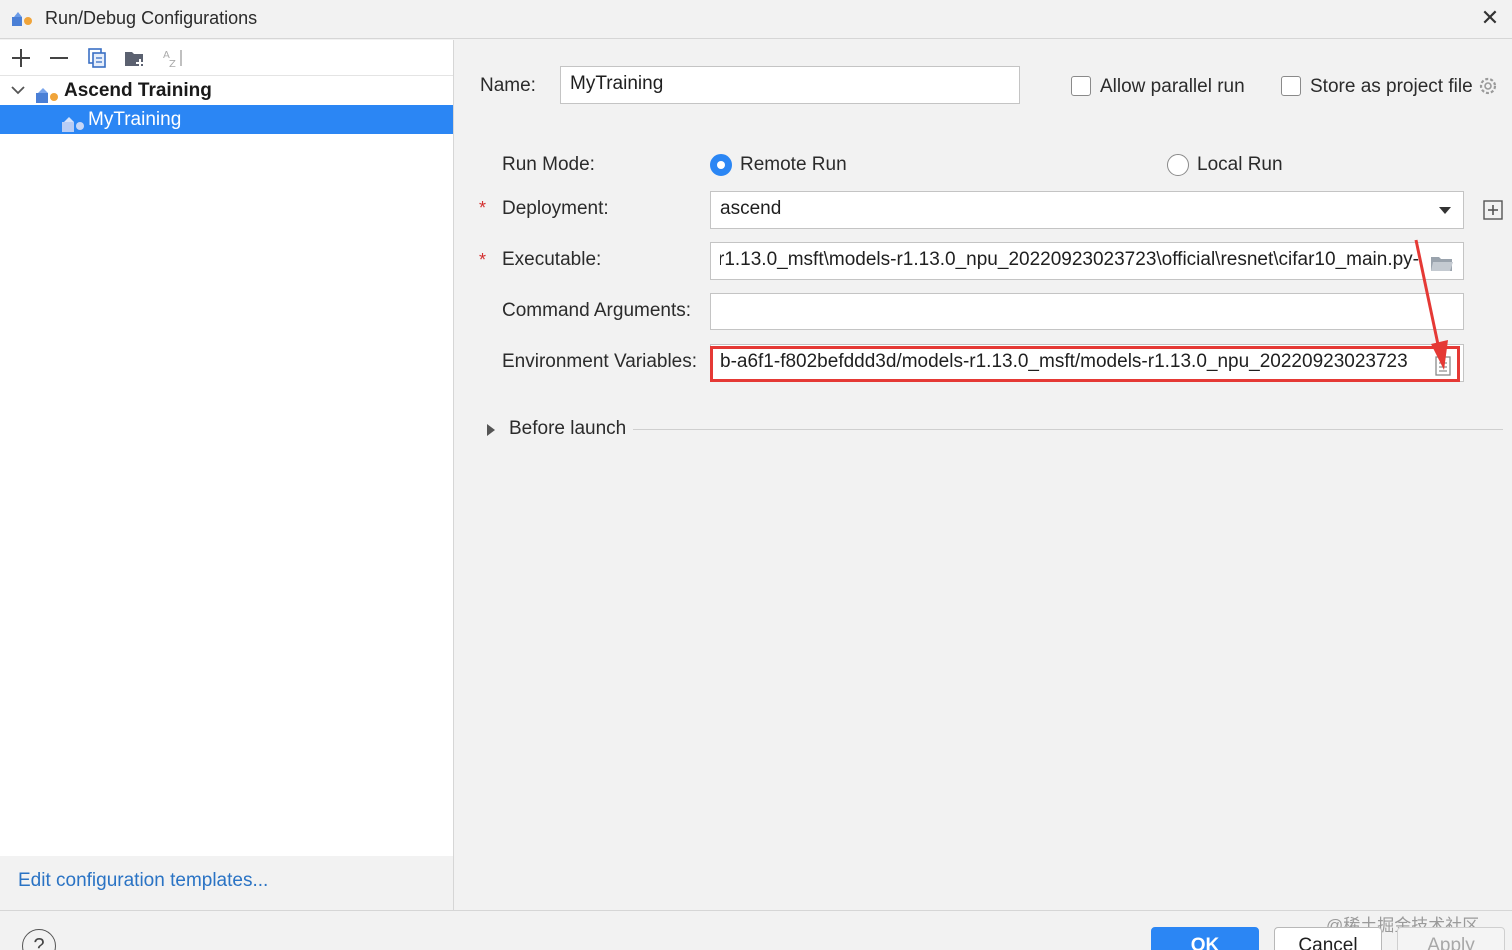 The width and height of the screenshot is (1512, 950). What do you see at coordinates (756, 930) in the screenshot?
I see `dialog-footer: ? @稀土掘金技术社区 OK Cancel Apply` at bounding box center [756, 930].